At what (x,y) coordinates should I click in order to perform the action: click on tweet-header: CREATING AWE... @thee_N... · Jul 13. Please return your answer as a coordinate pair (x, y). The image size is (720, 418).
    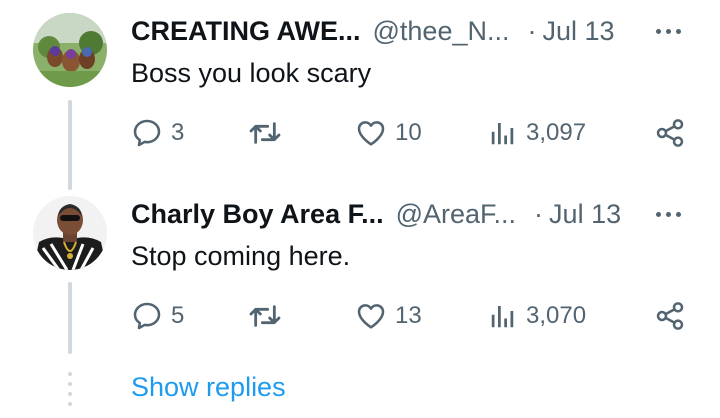
    Looking at the image, I should click on (373, 31).